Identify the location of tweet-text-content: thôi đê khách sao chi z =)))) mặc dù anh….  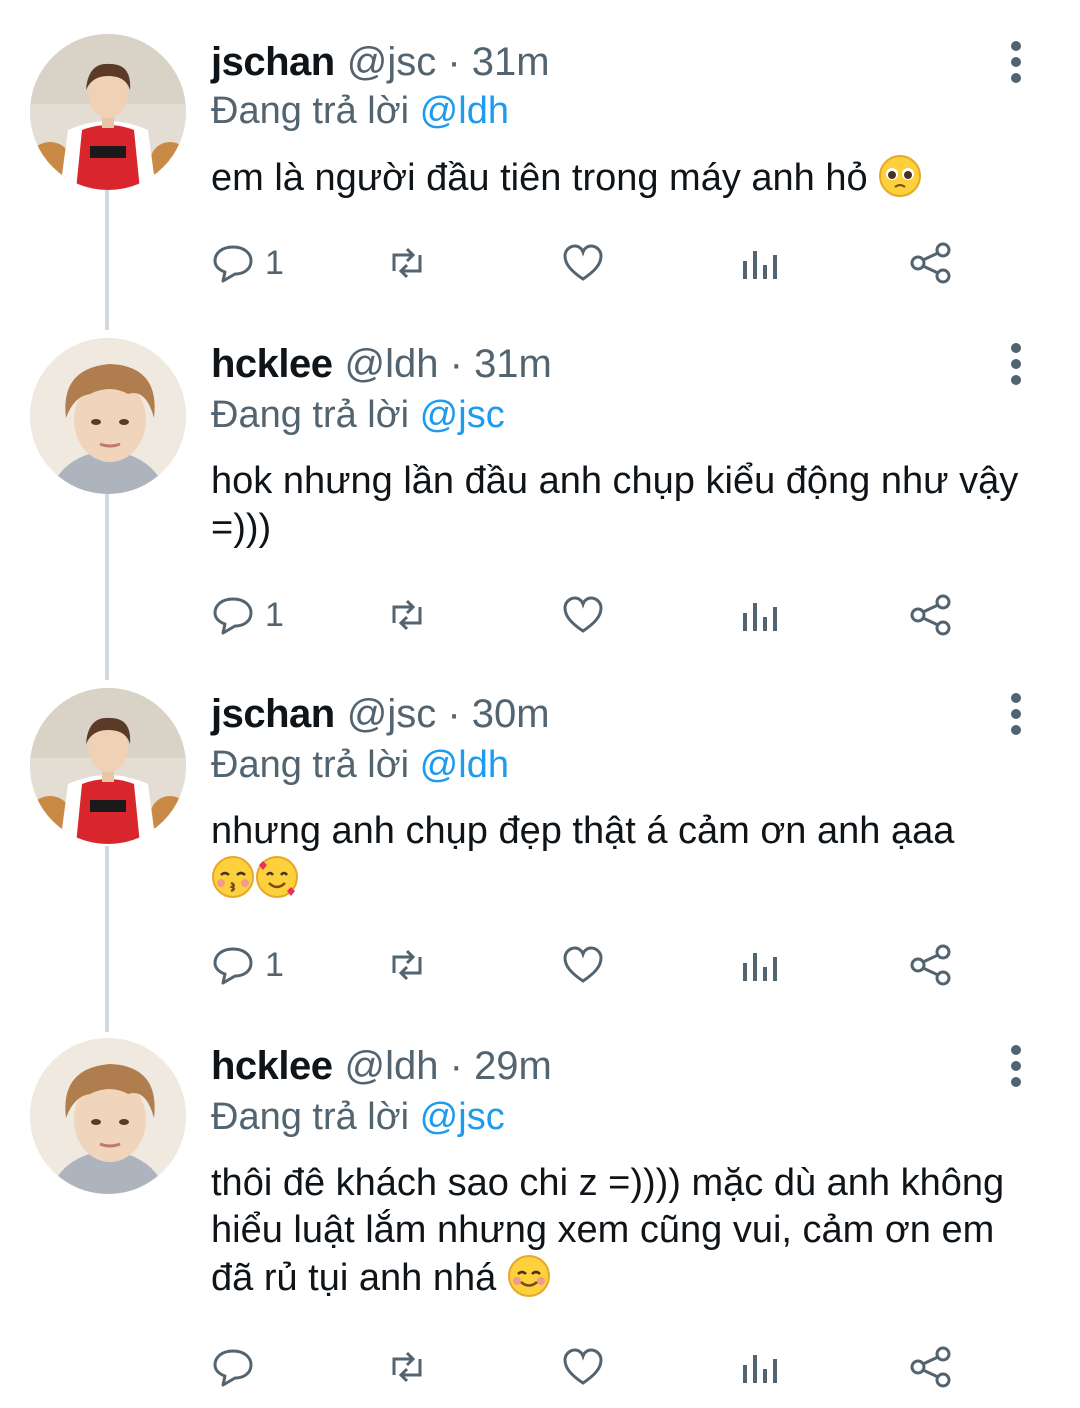
(608, 1230).